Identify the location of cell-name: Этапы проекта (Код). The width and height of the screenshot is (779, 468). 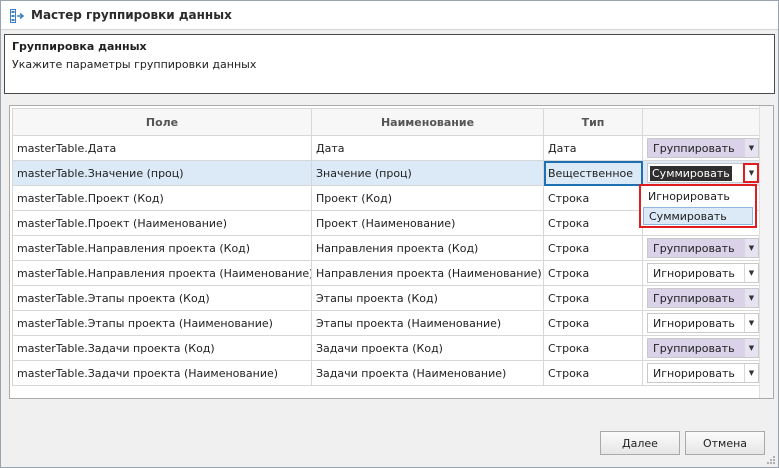
(427, 298).